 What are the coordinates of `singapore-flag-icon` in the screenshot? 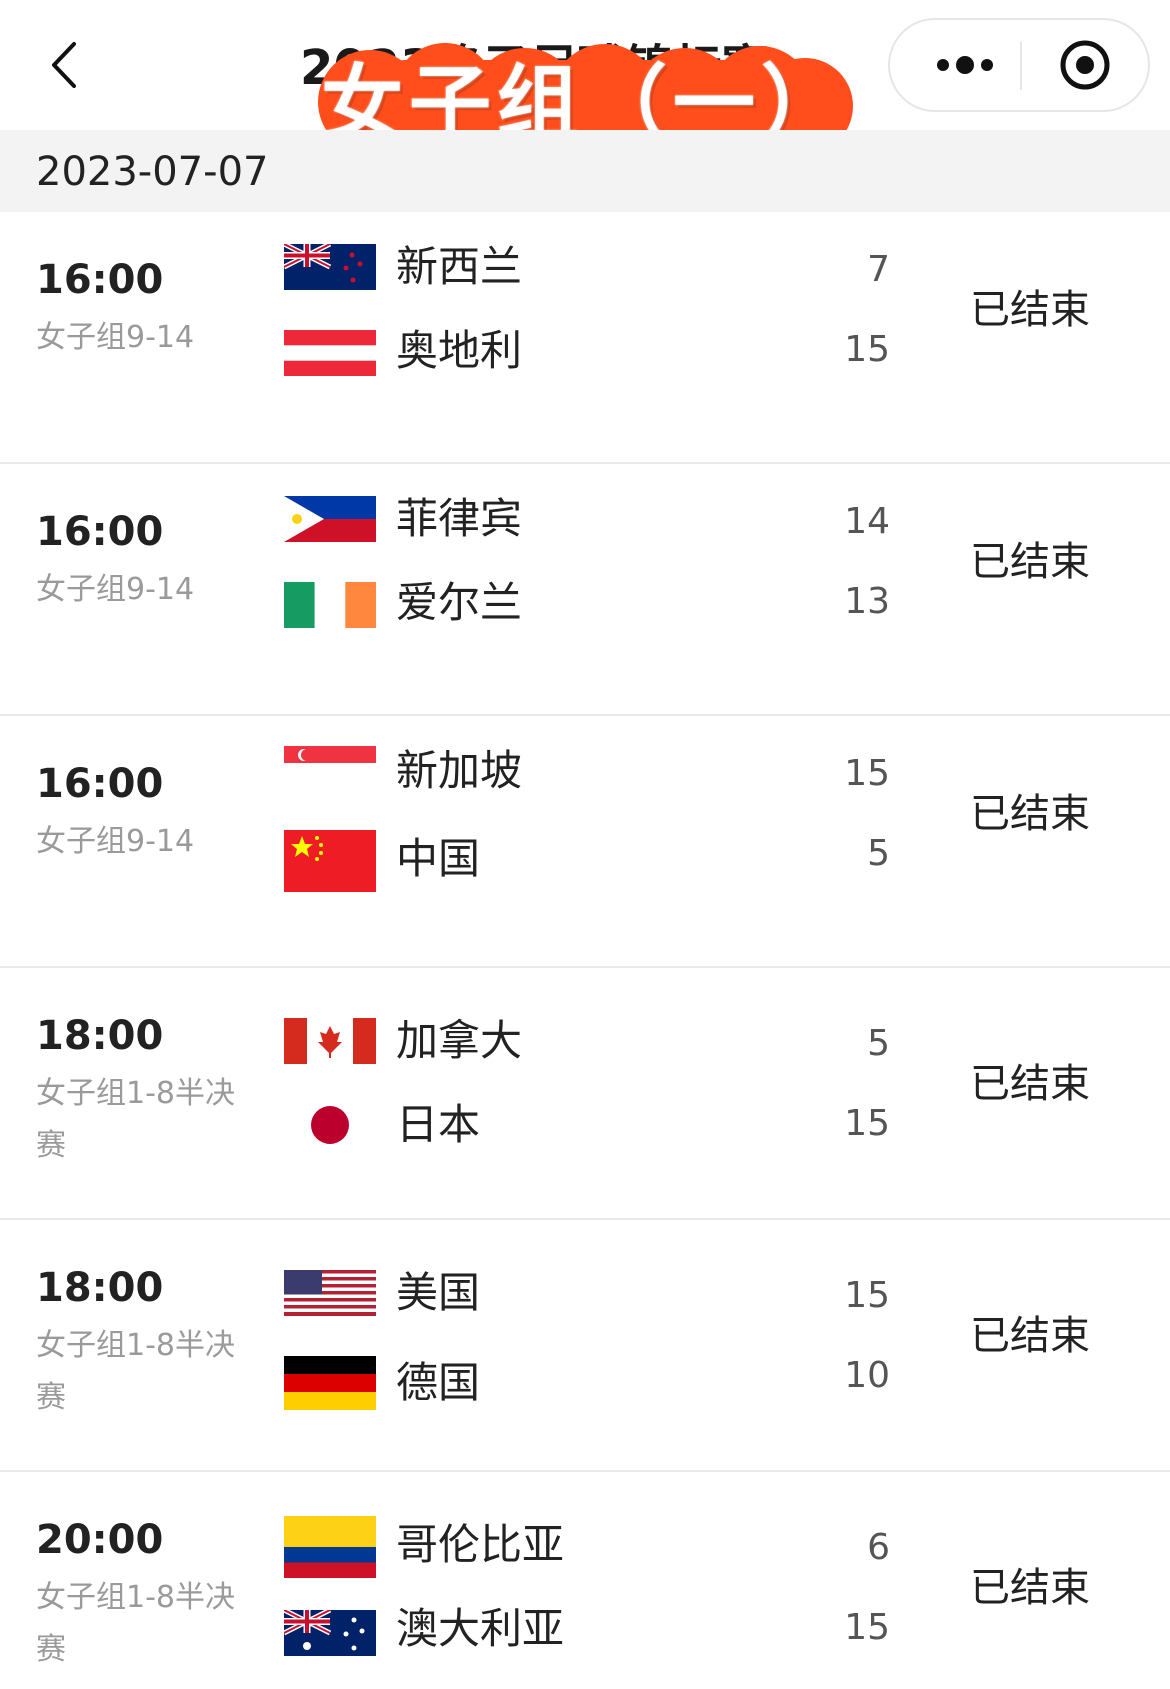 It's located at (330, 763).